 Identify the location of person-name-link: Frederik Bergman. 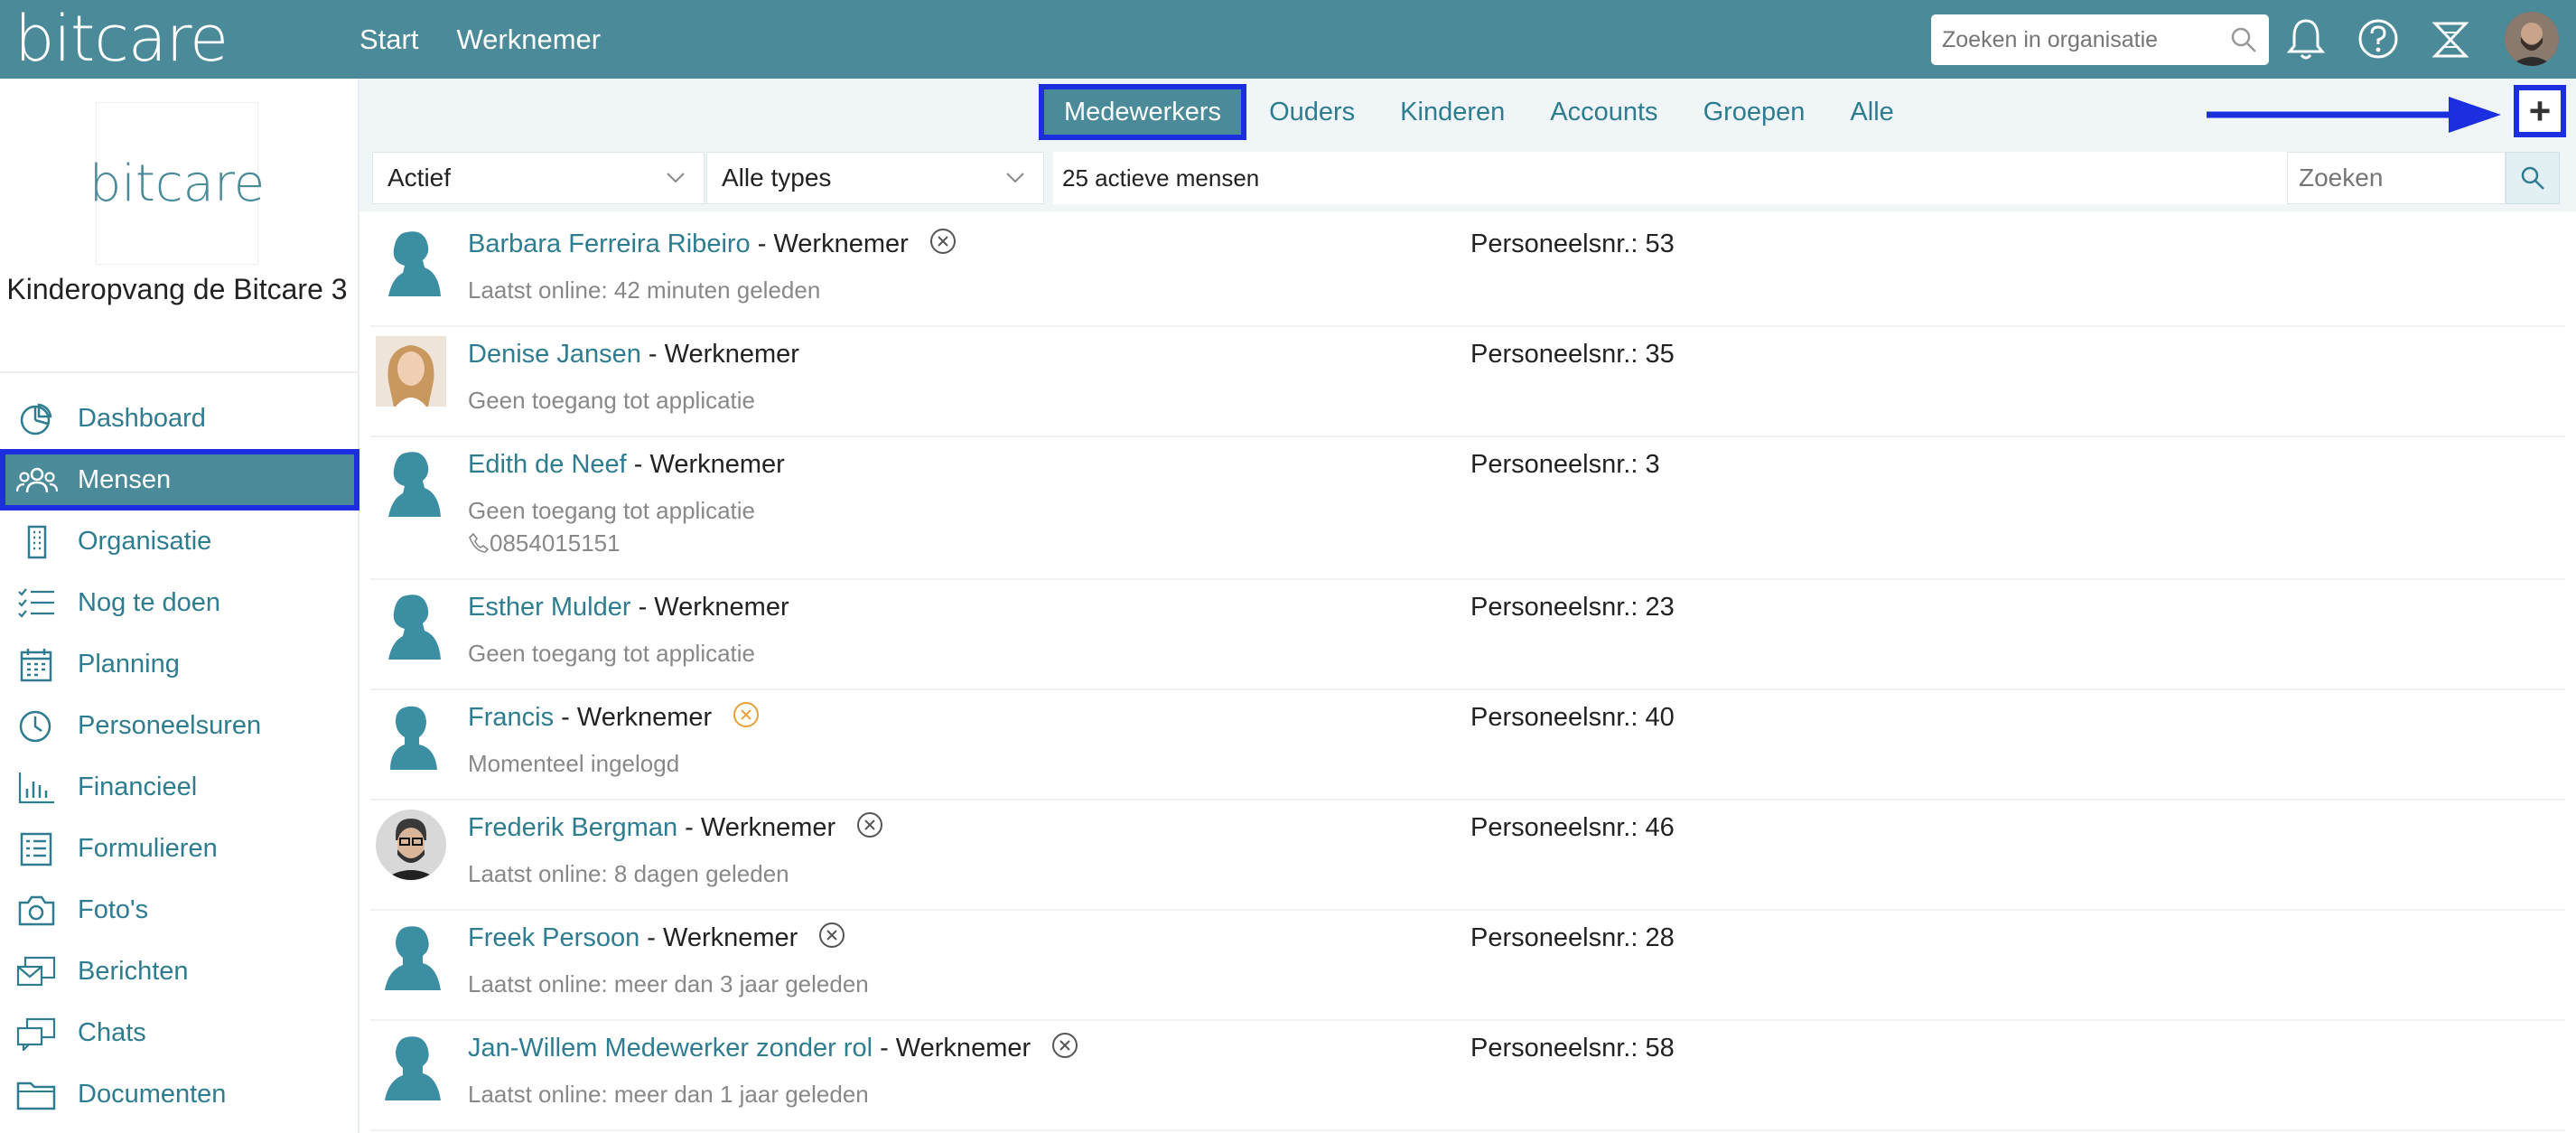
(572, 827).